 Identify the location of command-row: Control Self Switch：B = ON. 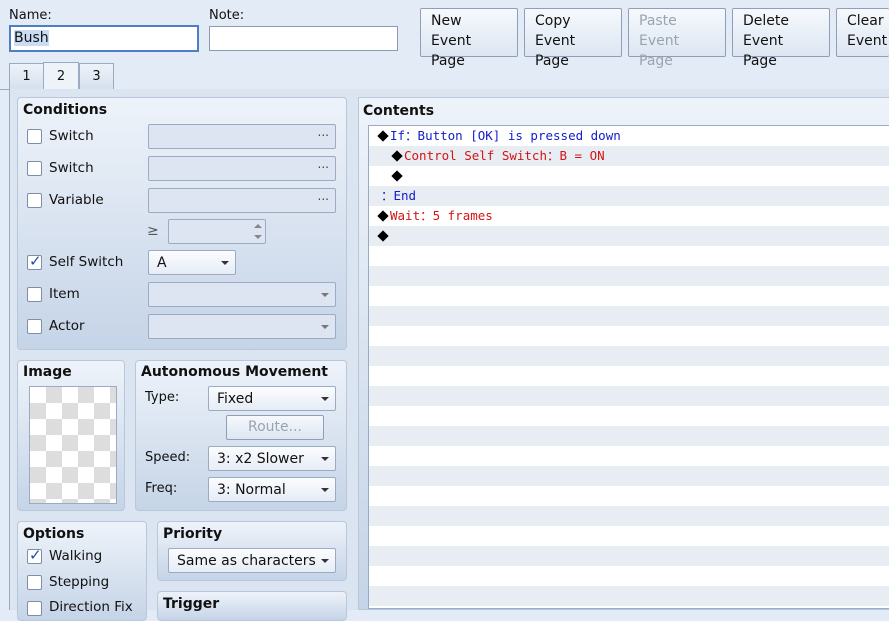
(629, 156).